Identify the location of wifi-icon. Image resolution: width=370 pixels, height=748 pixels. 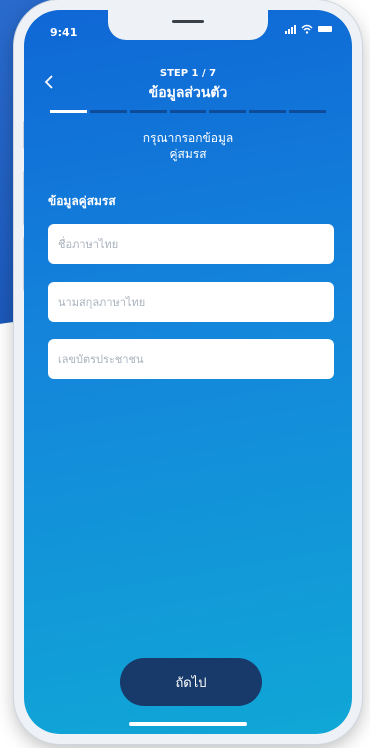
(307, 29).